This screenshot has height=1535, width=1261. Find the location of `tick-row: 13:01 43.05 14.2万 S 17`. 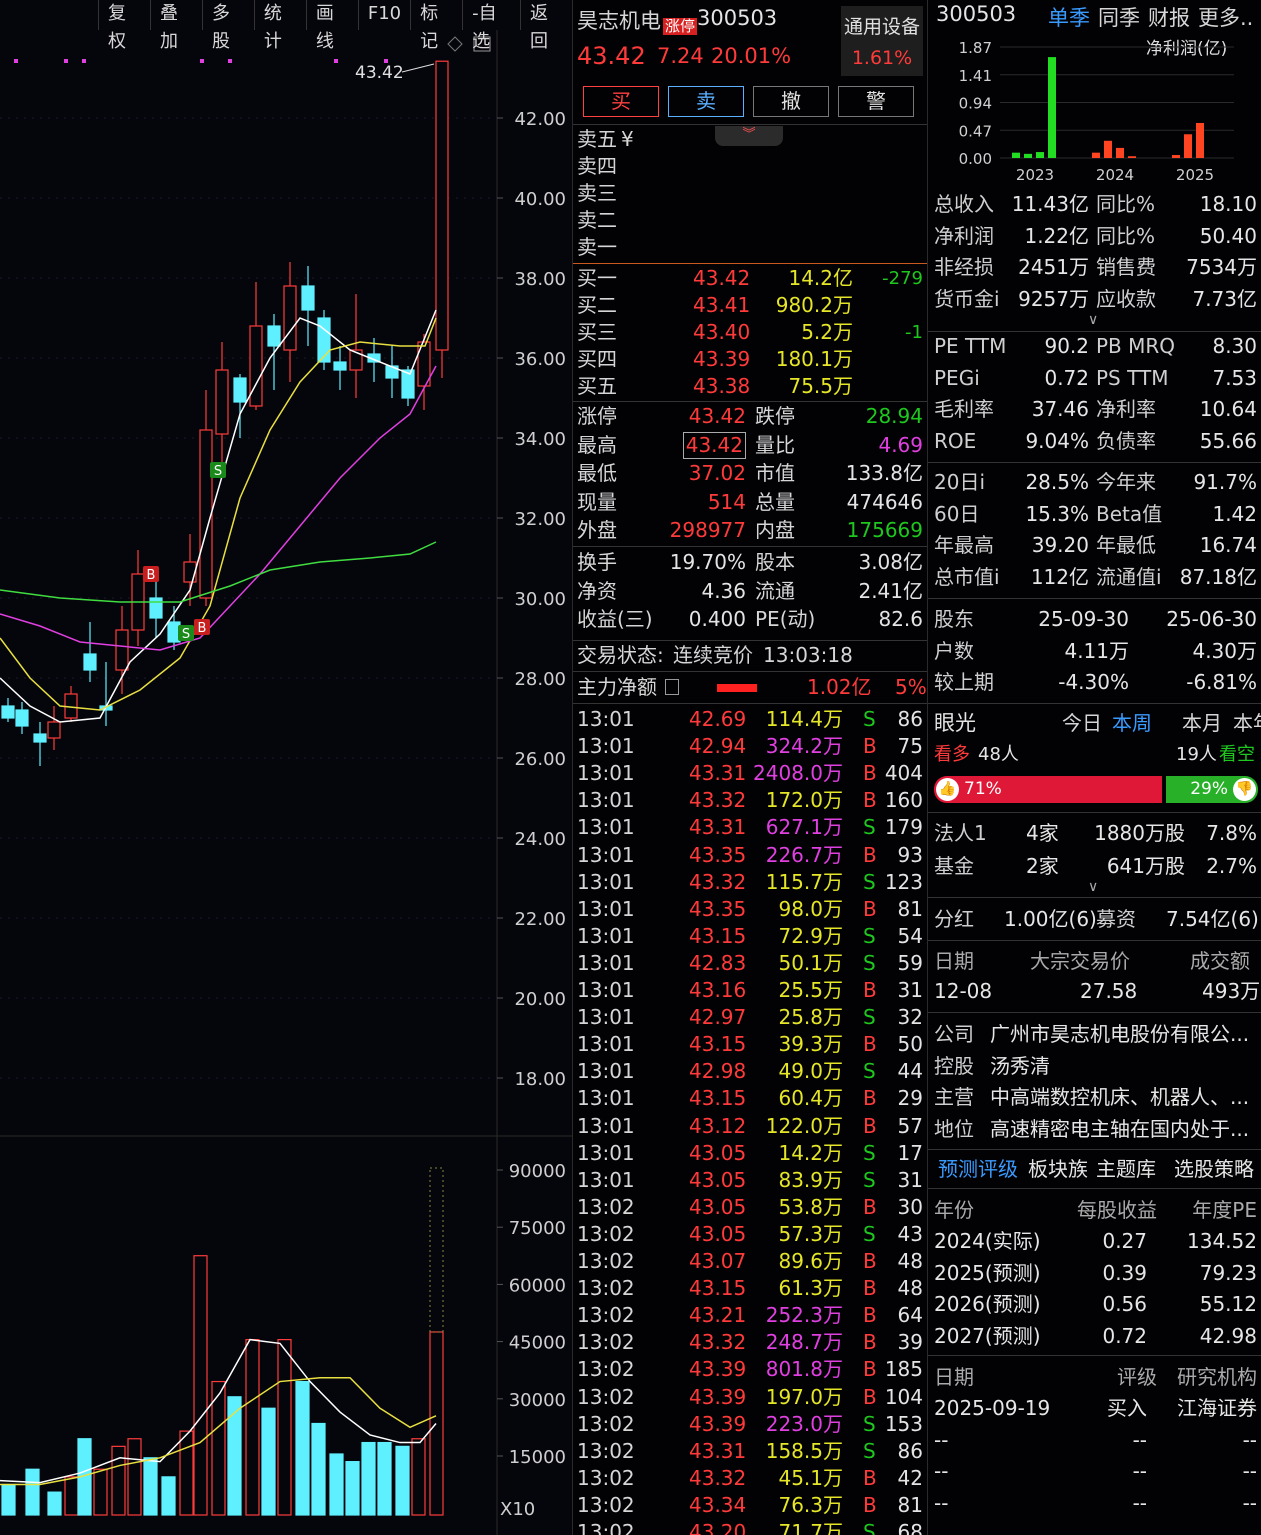

tick-row: 13:01 43.05 14.2万 S 17 is located at coordinates (750, 1153).